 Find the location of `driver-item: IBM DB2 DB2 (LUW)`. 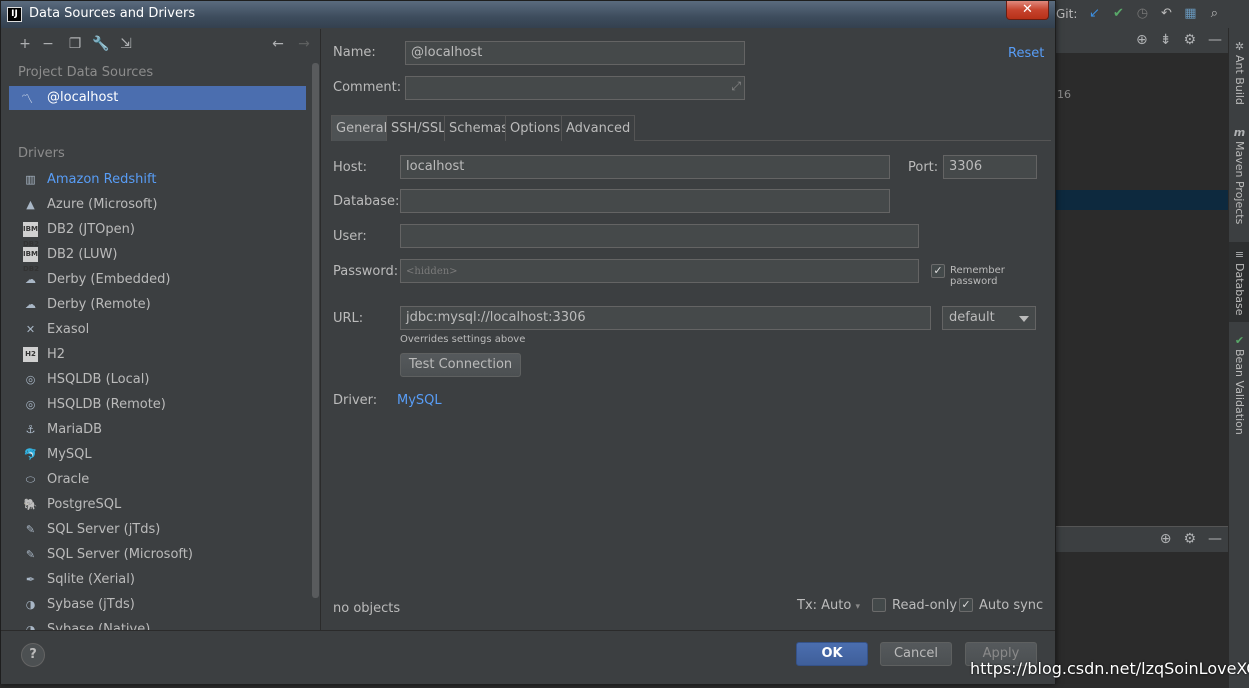

driver-item: IBM DB2 DB2 (LUW) is located at coordinates (158, 257).